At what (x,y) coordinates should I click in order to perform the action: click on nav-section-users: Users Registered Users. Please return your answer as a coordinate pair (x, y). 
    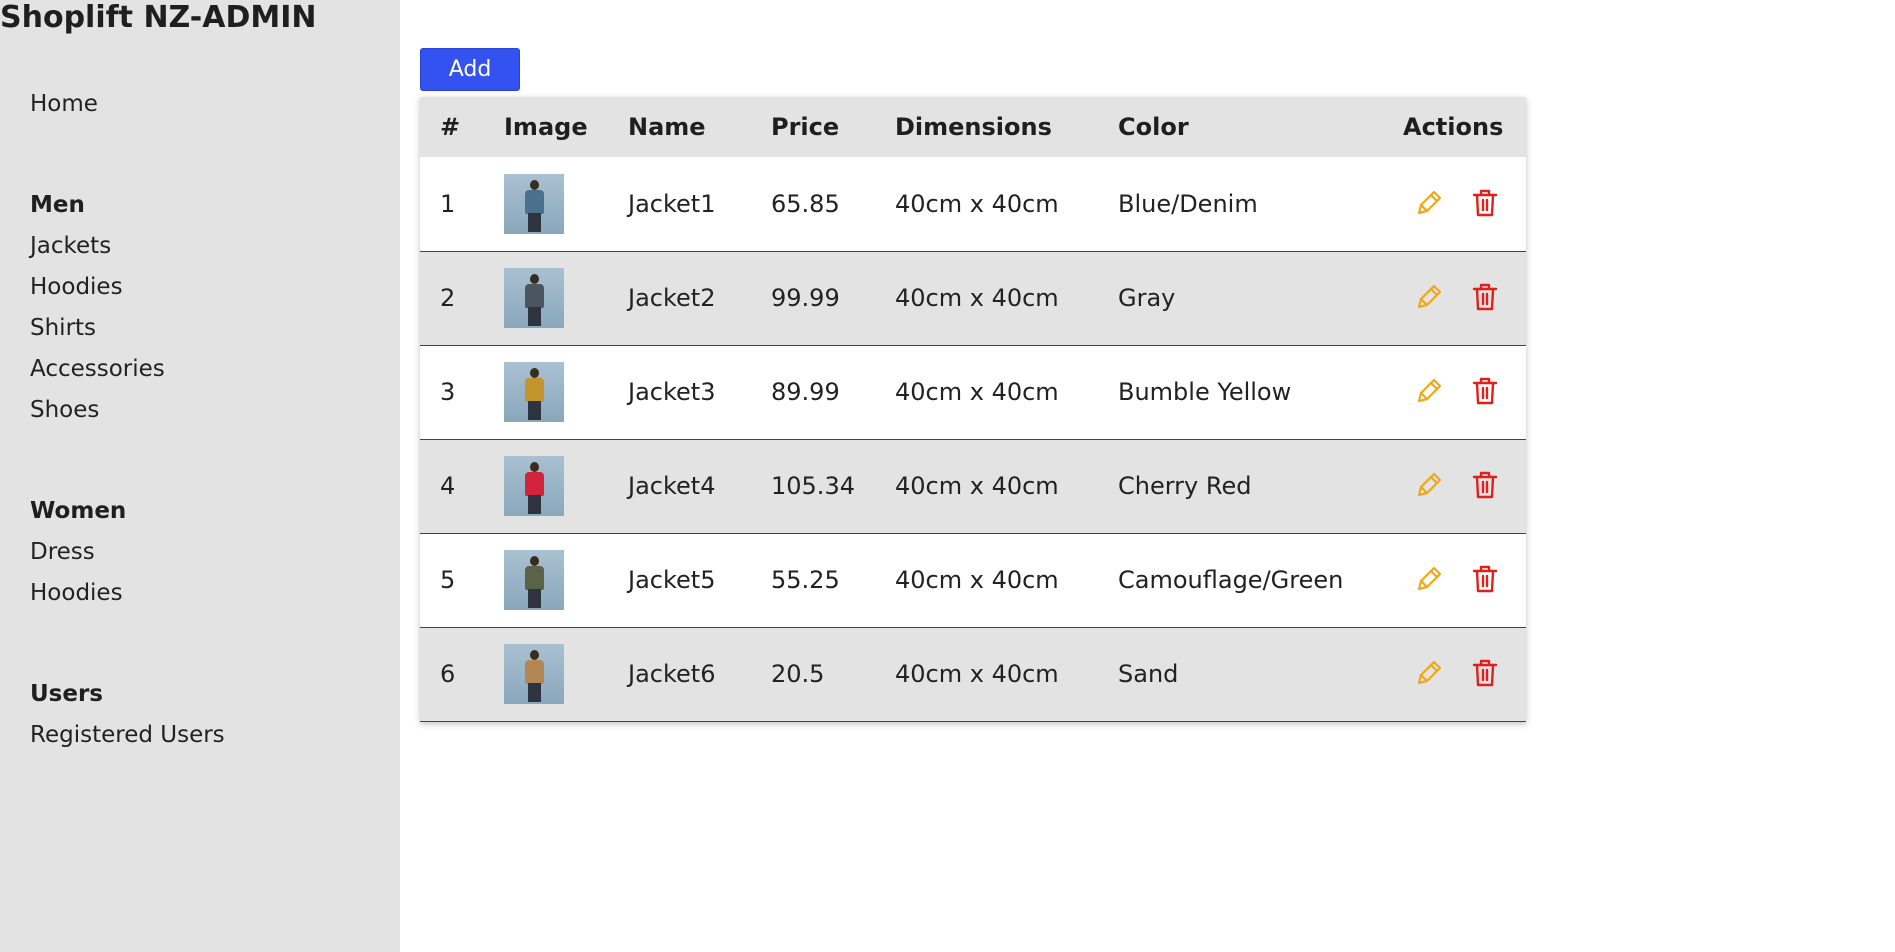
    Looking at the image, I should click on (127, 715).